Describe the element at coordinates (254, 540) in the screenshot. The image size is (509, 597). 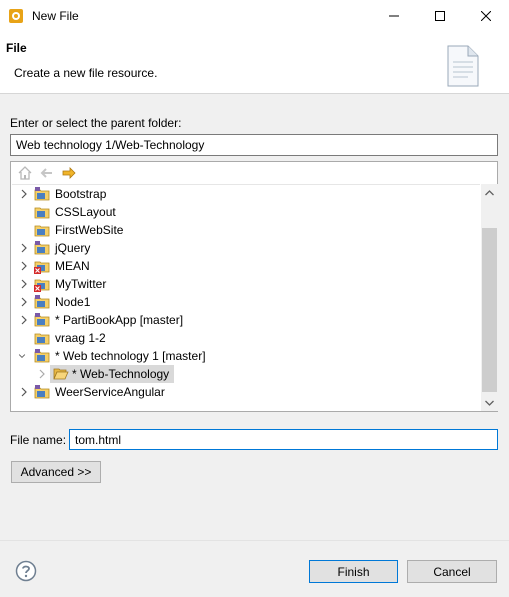
I see `footer-divider` at that location.